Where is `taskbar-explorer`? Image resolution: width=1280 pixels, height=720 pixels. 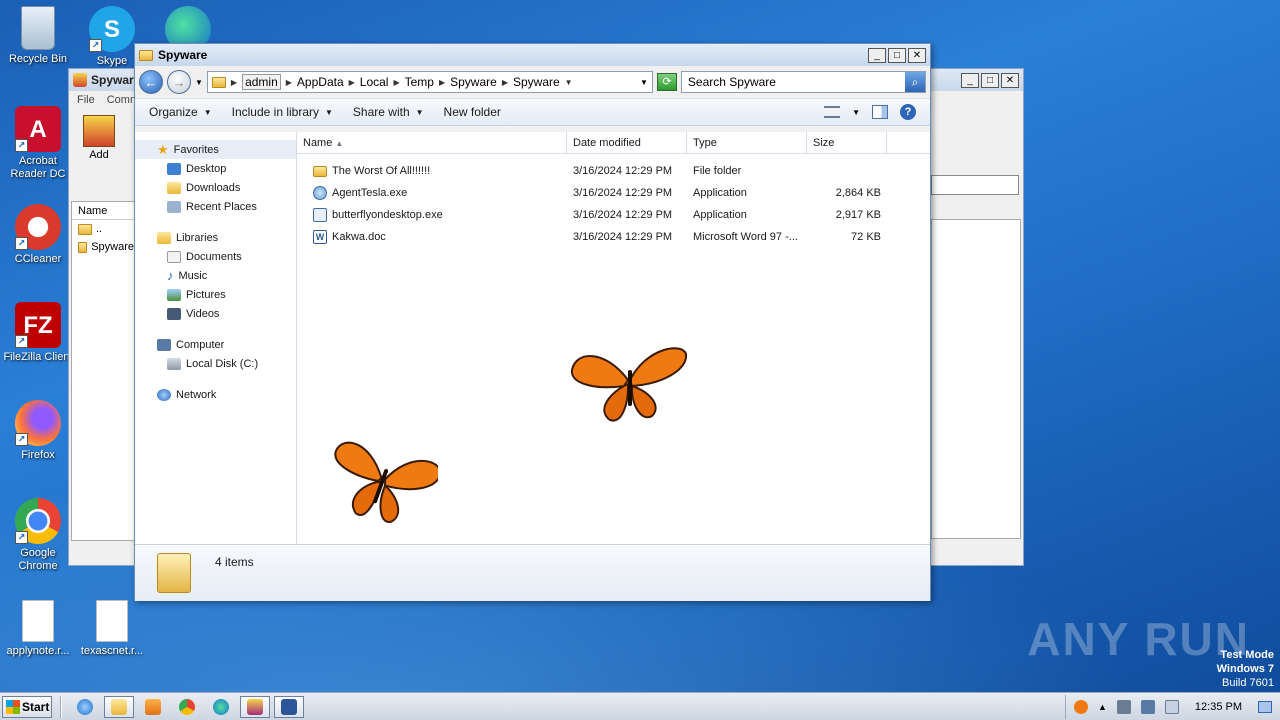
taskbar-explorer is located at coordinates (119, 706).